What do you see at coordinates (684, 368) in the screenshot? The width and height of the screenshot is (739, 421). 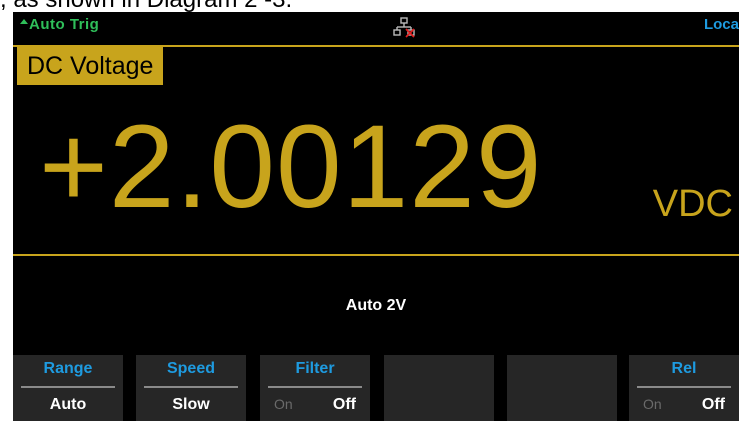 I see `softkey-title: Rel` at bounding box center [684, 368].